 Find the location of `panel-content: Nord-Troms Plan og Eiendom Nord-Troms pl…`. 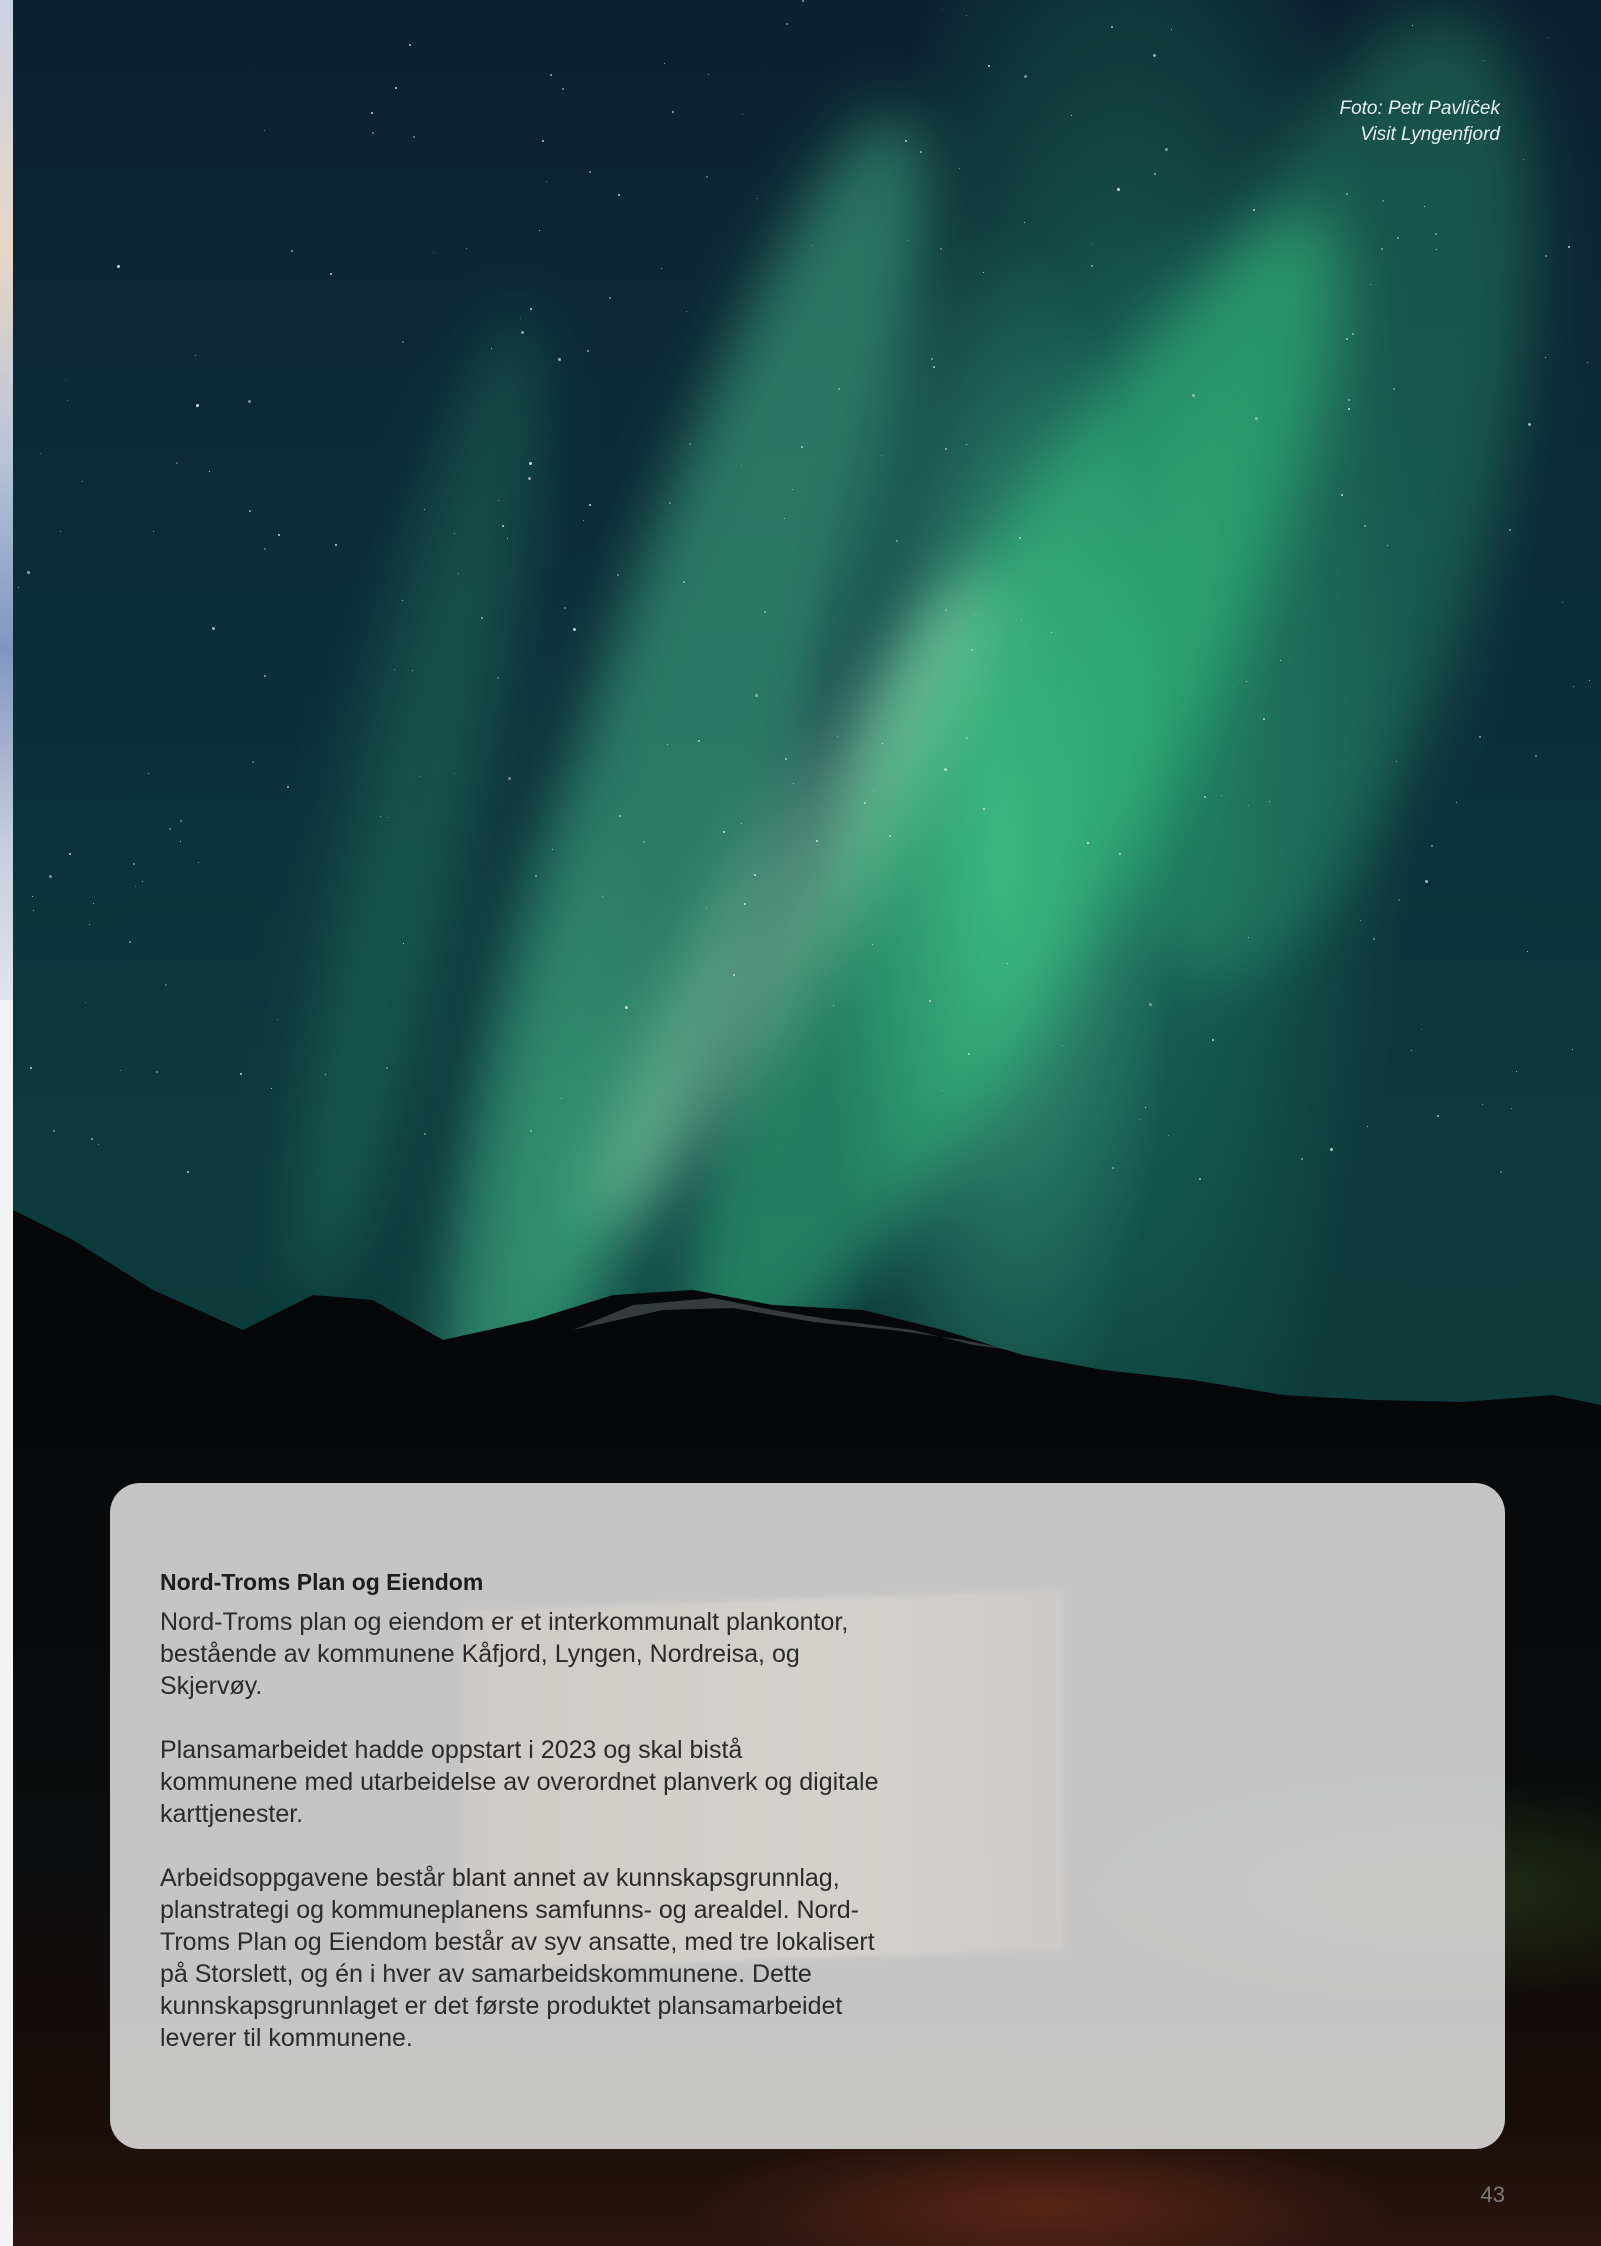

panel-content: Nord-Troms Plan og Eiendom Nord-Troms pl… is located at coordinates (520, 1826).